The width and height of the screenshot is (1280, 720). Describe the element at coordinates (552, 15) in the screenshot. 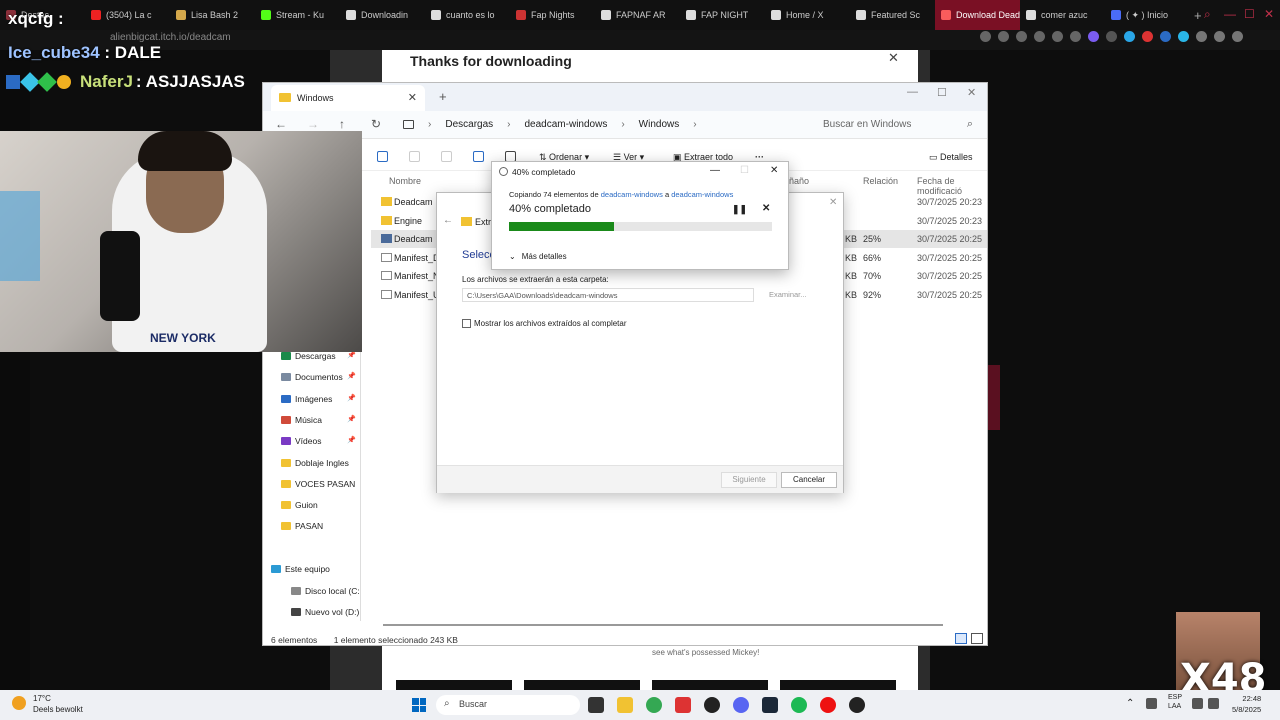

I see `browser-tab: Fap Nights` at that location.